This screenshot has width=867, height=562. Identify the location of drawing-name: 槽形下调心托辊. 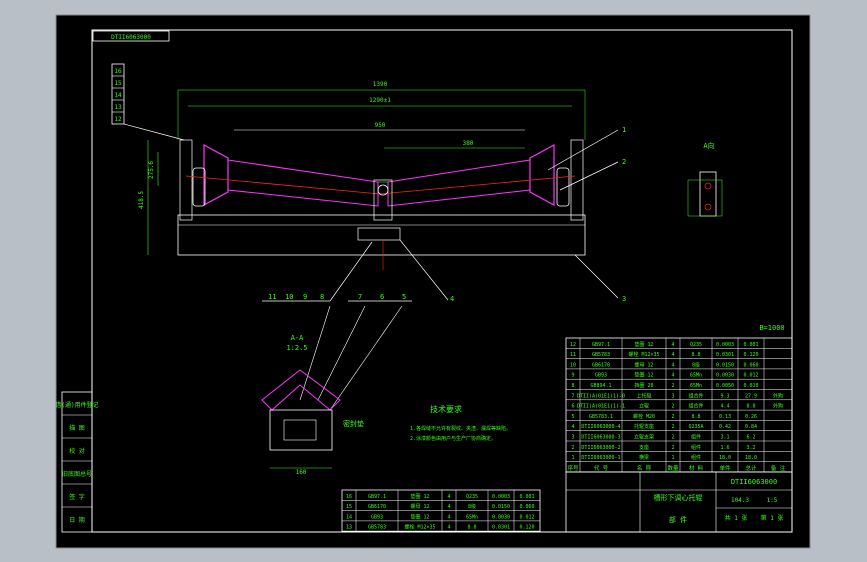
(678, 497).